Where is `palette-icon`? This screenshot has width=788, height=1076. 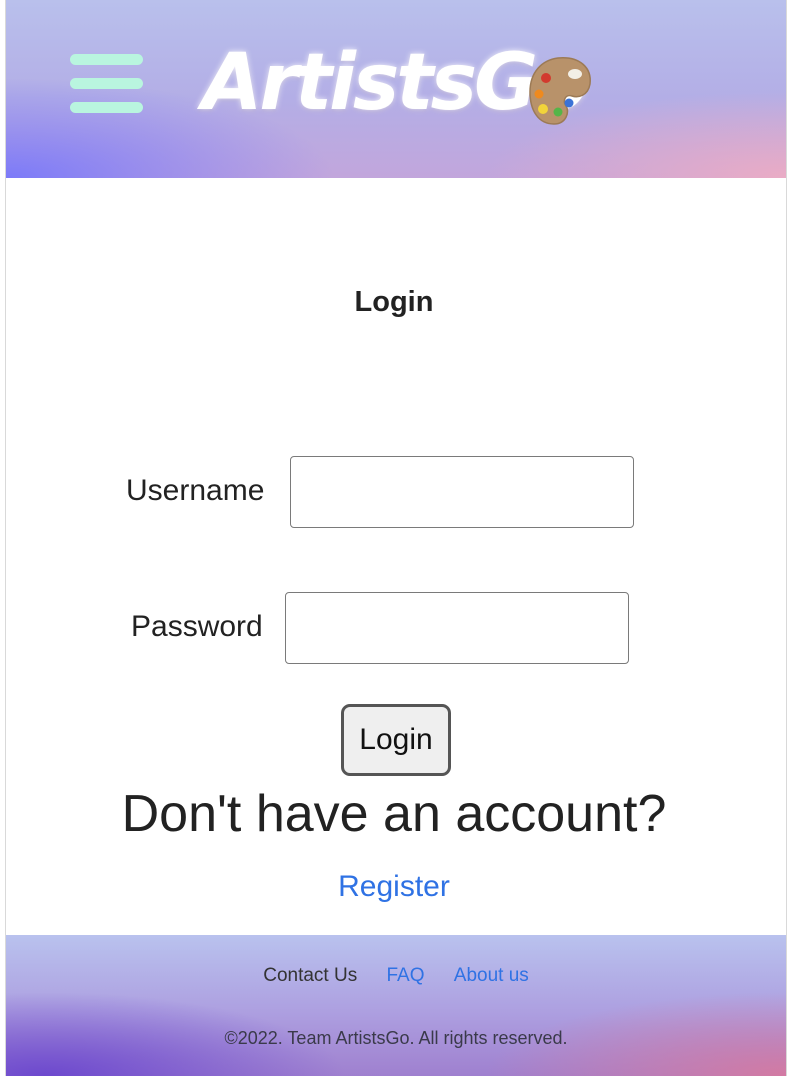 palette-icon is located at coordinates (560, 91).